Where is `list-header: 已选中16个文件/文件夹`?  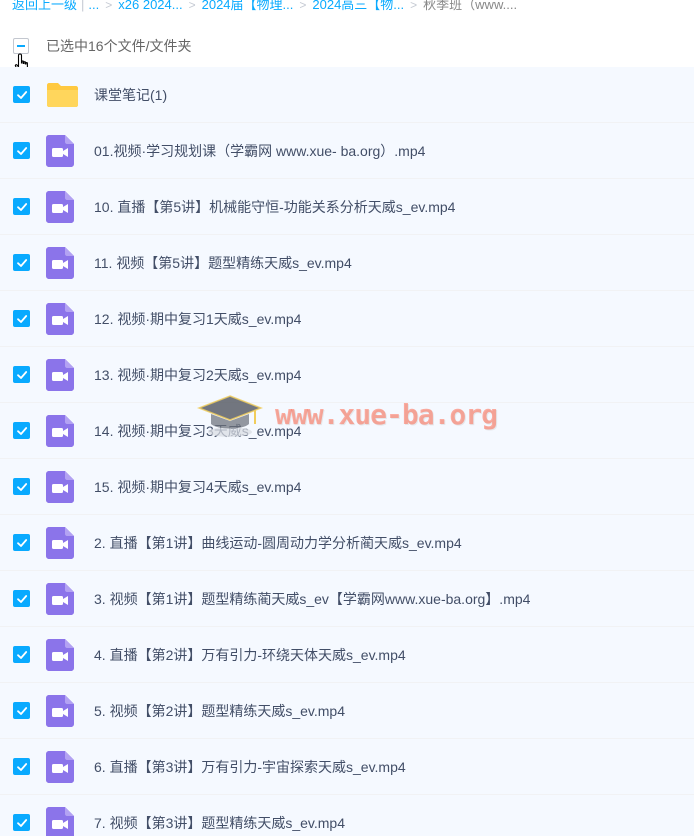 list-header: 已选中16个文件/文件夹 is located at coordinates (347, 51).